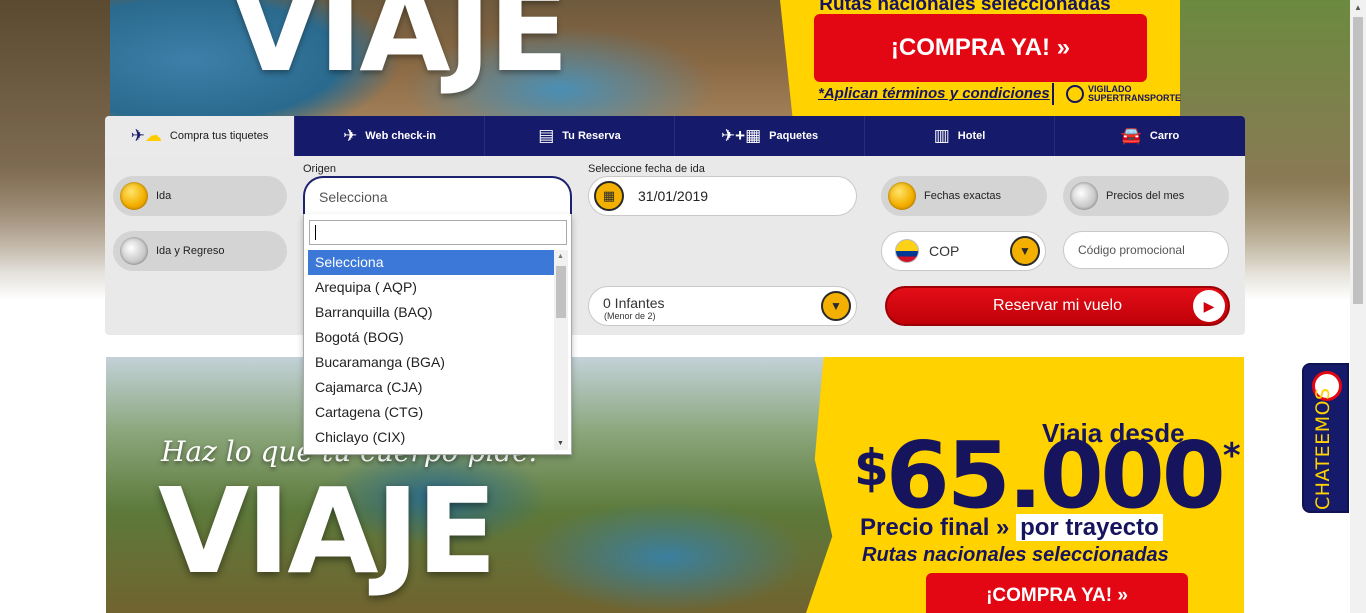 Image resolution: width=1366 pixels, height=613 pixels. I want to click on seal-icon, so click(1075, 94).